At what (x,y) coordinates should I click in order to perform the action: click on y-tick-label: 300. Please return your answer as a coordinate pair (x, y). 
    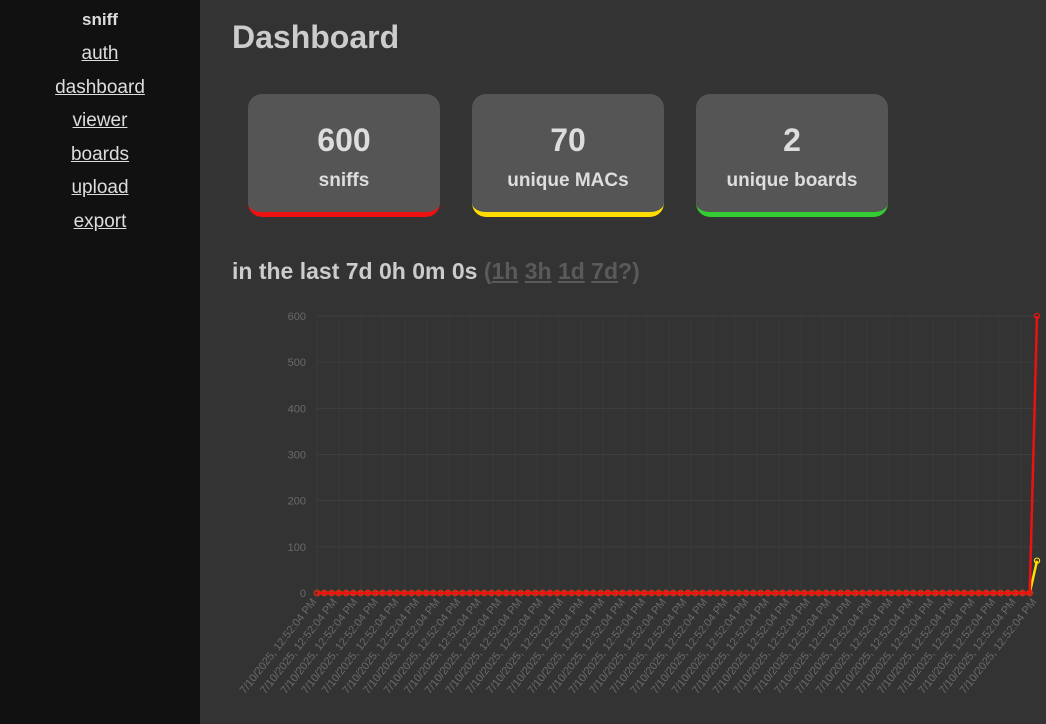
    Looking at the image, I should click on (297, 456).